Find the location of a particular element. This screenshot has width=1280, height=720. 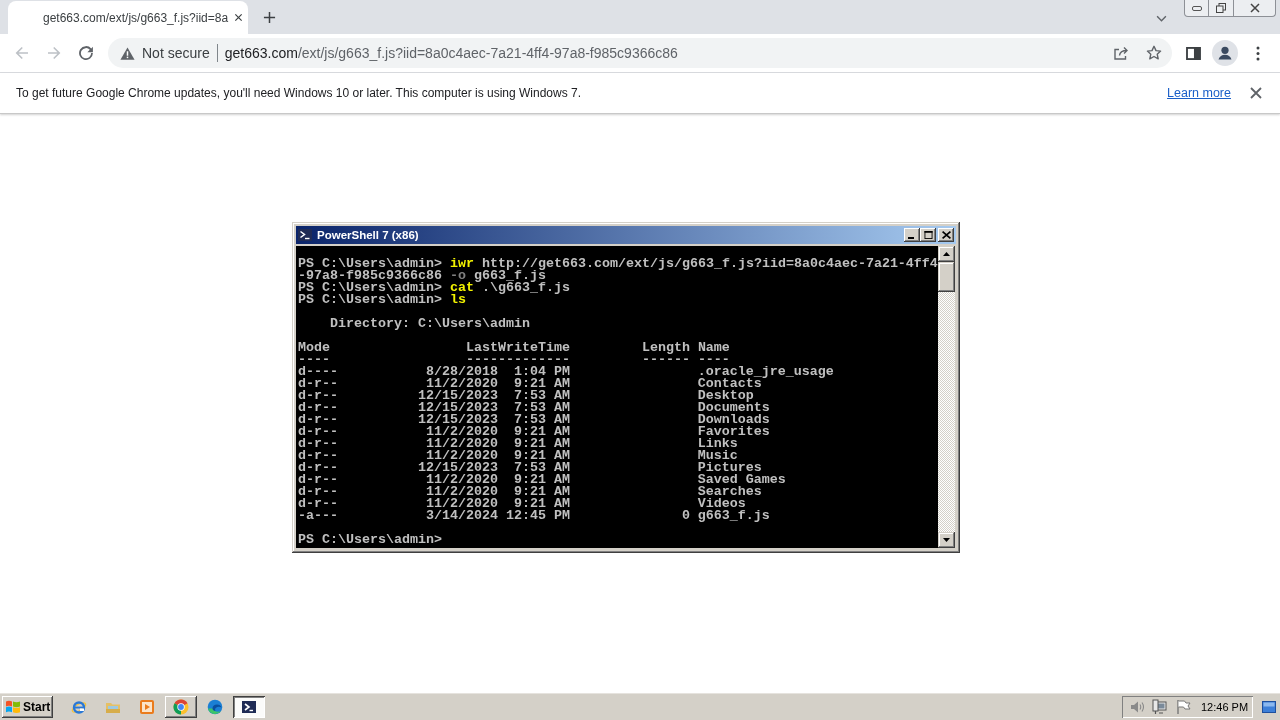

scroll-down-button is located at coordinates (946, 540).